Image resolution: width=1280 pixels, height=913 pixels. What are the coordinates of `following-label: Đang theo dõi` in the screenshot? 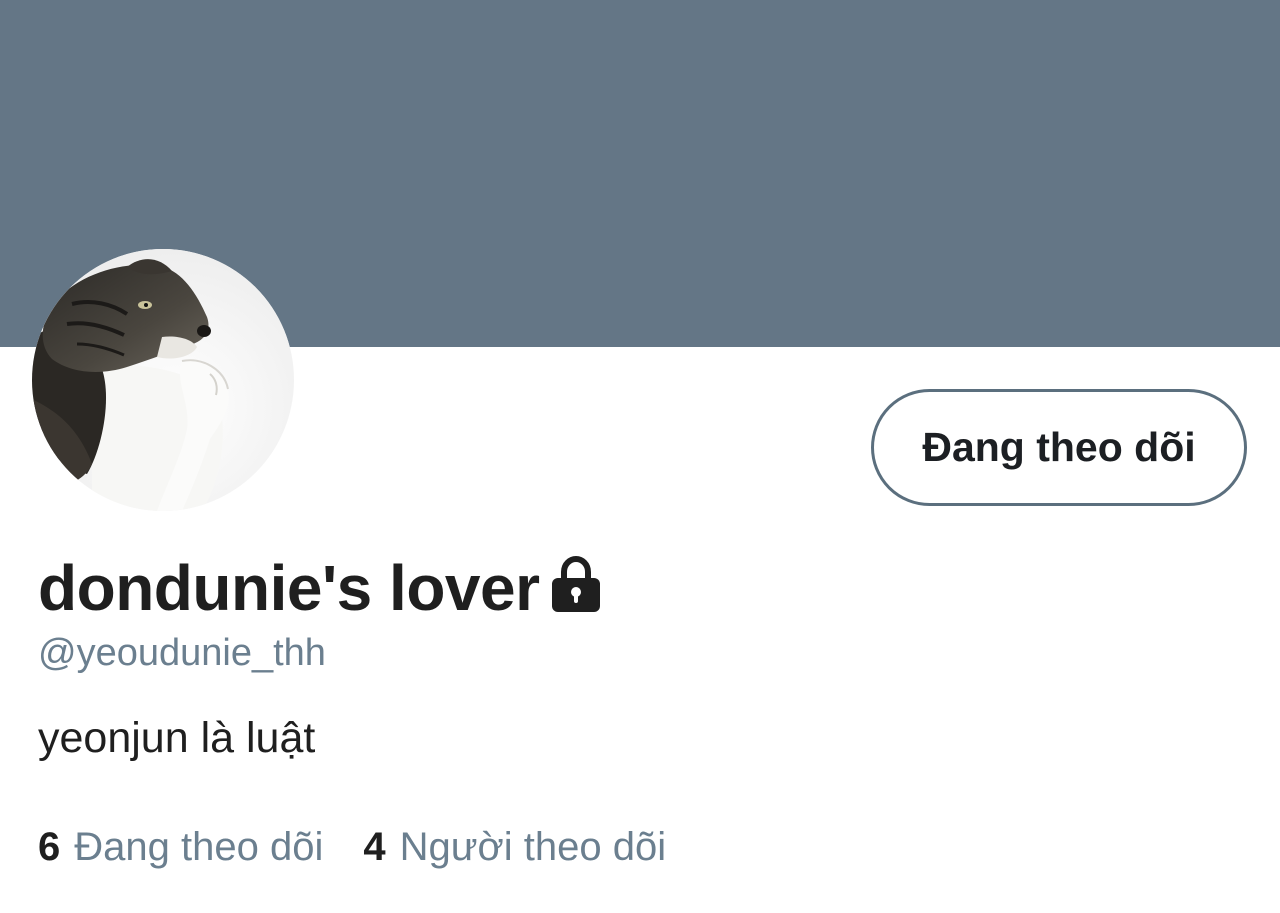 It's located at (199, 847).